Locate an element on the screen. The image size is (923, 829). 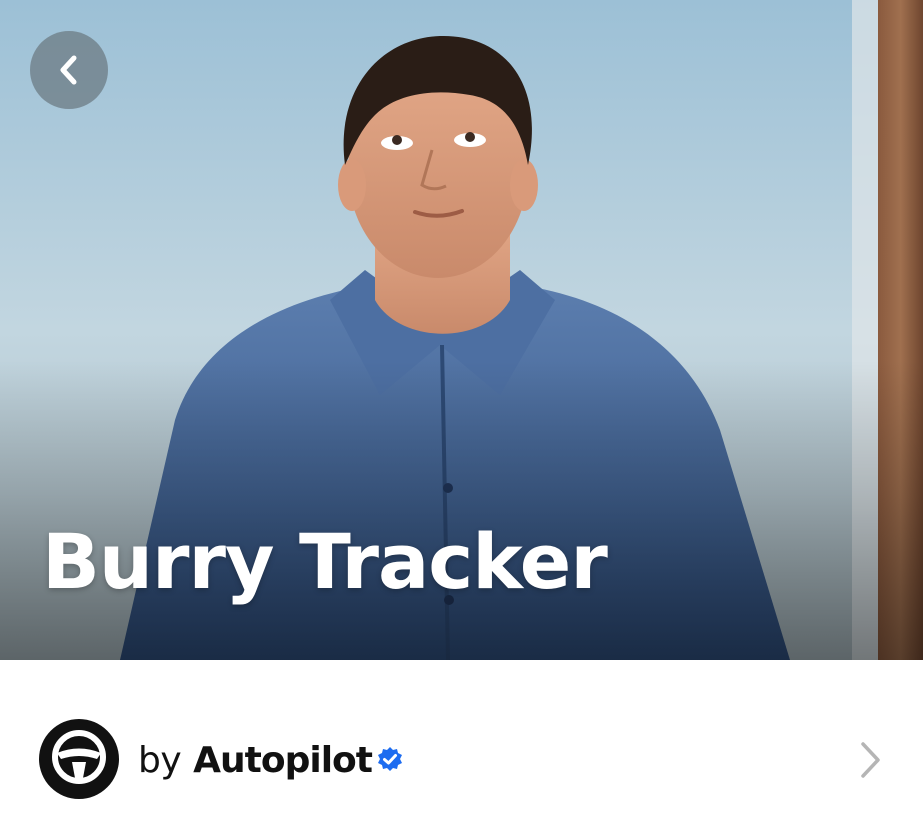
steering-wheel-icon is located at coordinates (79, 759).